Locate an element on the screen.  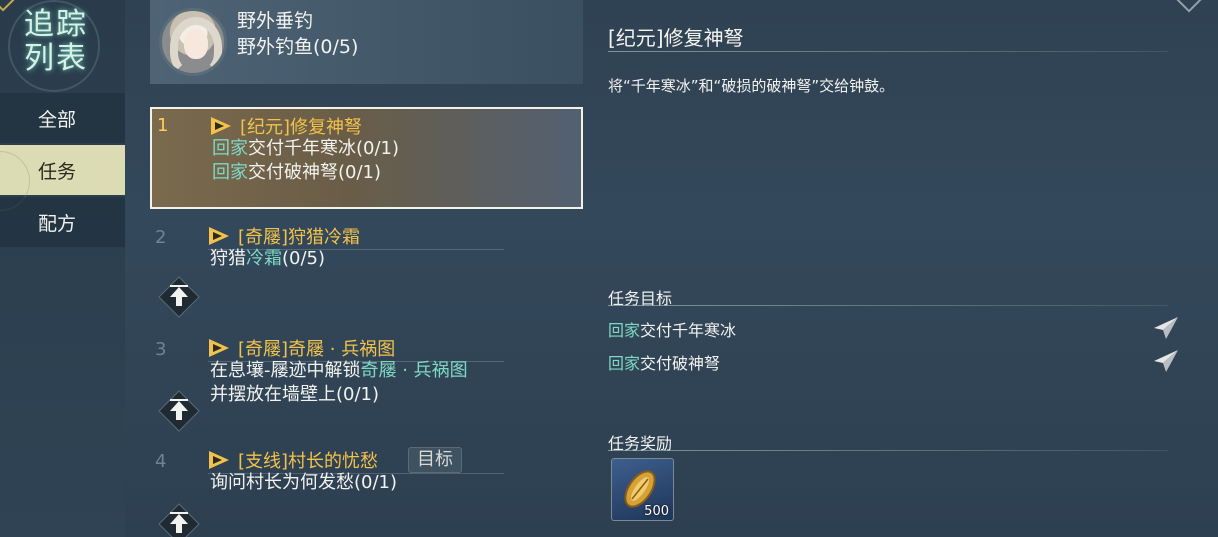
fishing-title: 野外垂钓 is located at coordinates (275, 21).